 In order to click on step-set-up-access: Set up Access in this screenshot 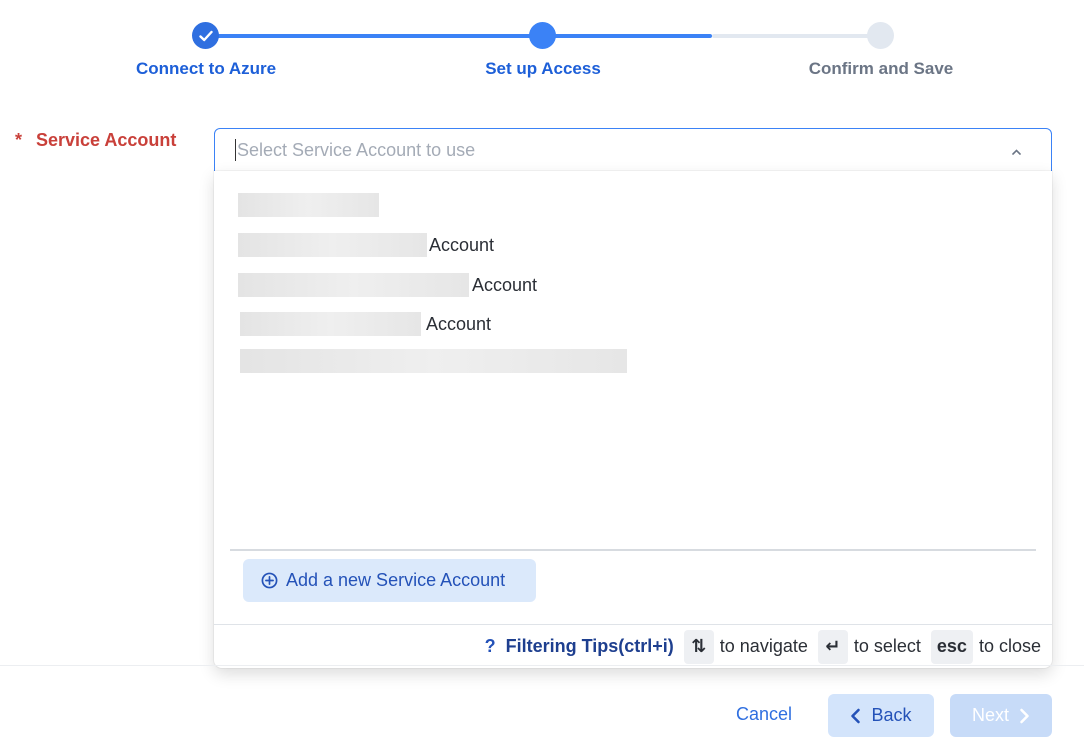, I will do `click(543, 68)`.